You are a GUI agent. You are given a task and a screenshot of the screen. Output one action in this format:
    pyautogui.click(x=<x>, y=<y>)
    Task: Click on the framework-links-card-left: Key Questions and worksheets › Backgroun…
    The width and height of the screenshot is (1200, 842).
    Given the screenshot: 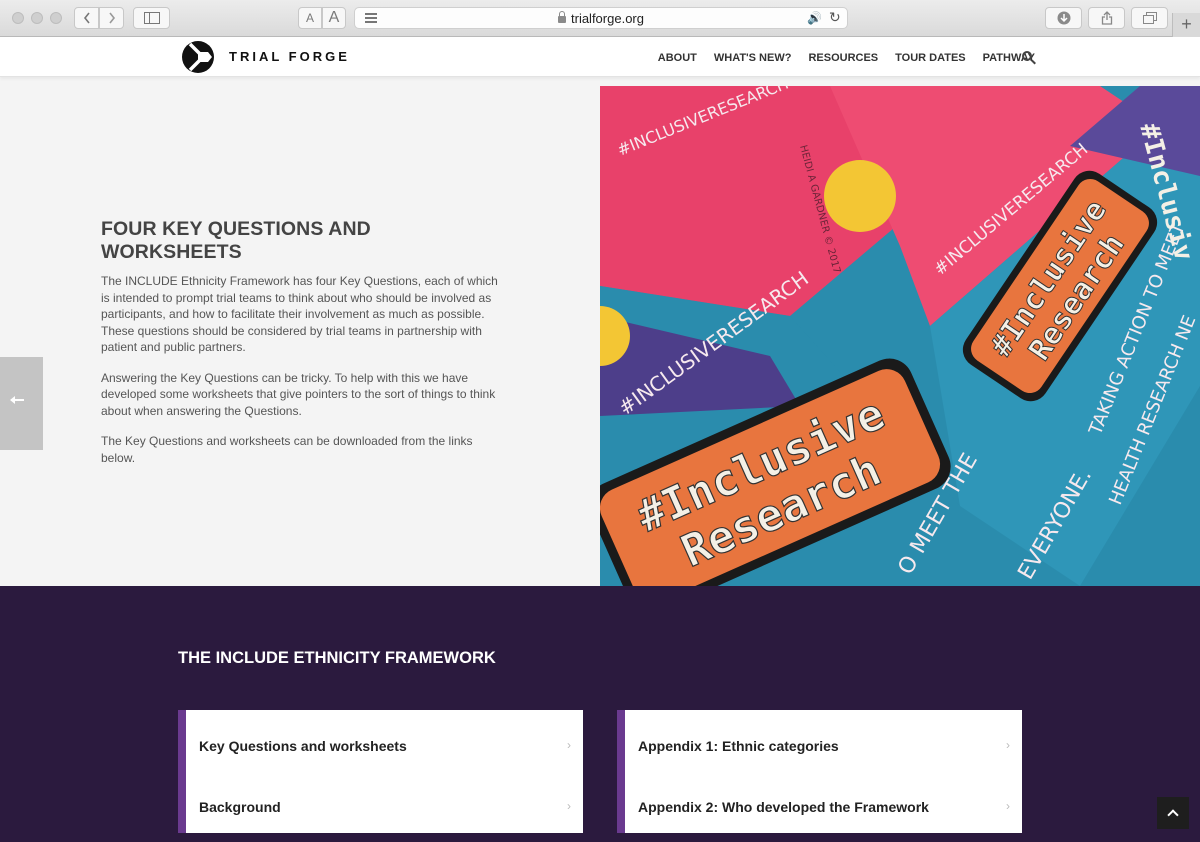 What is the action you would take?
    pyautogui.click(x=380, y=771)
    